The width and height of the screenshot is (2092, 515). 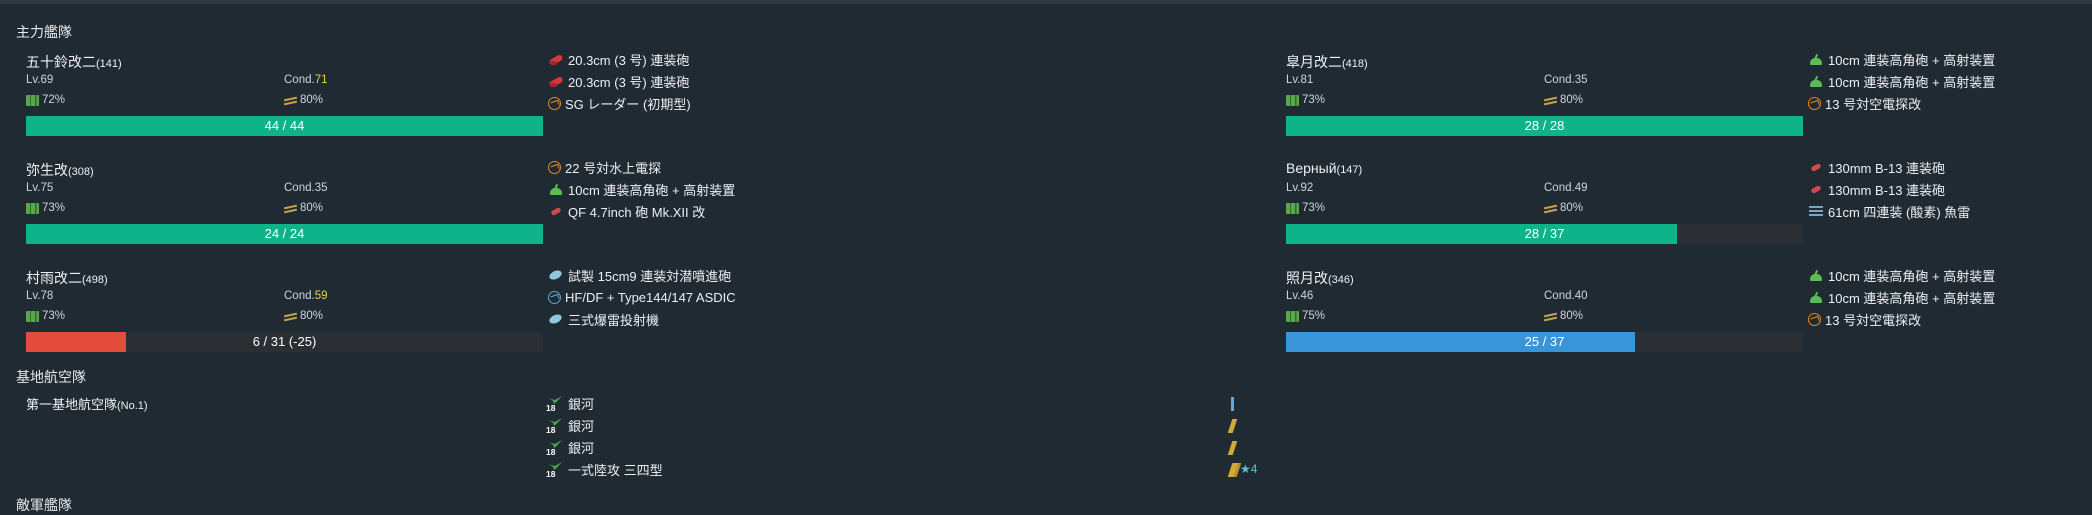 I want to click on hp-text: 24 / 24, so click(x=284, y=233).